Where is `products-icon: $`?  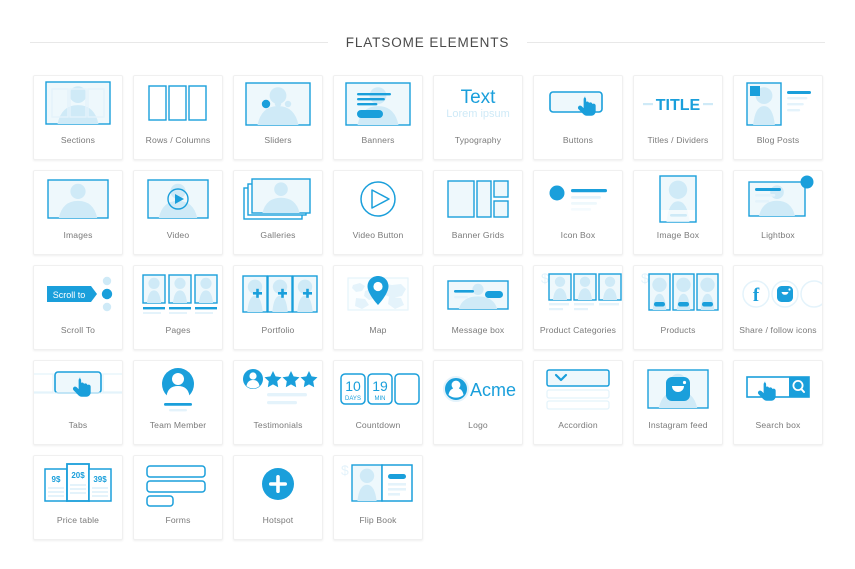
products-icon: $ is located at coordinates (678, 295).